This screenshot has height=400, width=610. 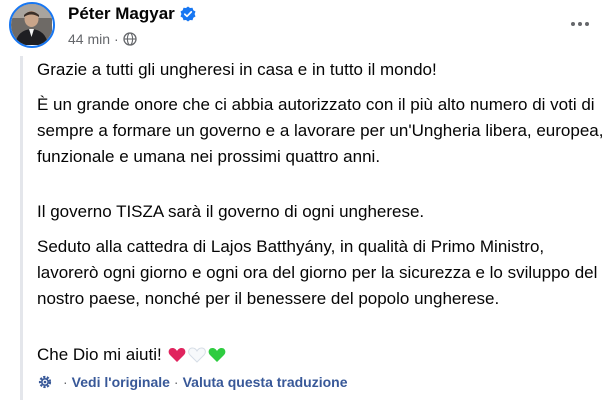 I want to click on post-paragraph: Che Dio mi aiuti!, so click(x=99, y=354).